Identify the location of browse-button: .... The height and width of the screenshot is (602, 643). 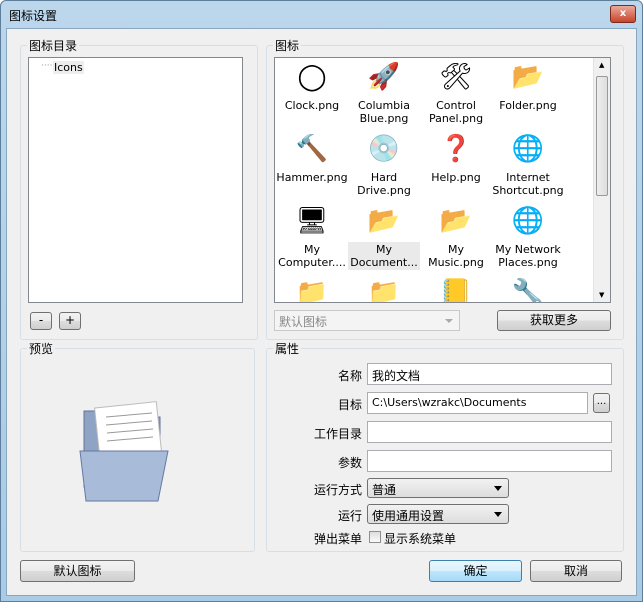
(601, 403).